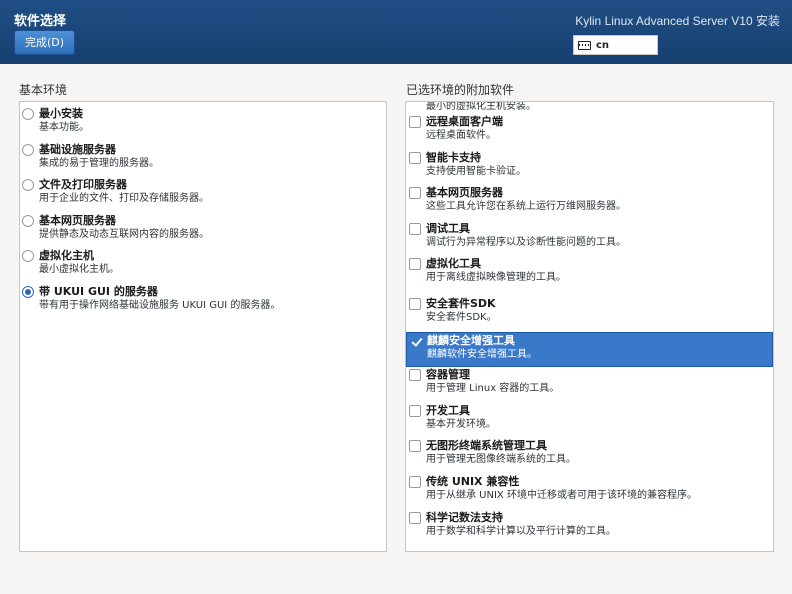 The height and width of the screenshot is (594, 792). What do you see at coordinates (482, 354) in the screenshot?
I see `addon-item-desc: 麒麟软件安全增强工具。` at bounding box center [482, 354].